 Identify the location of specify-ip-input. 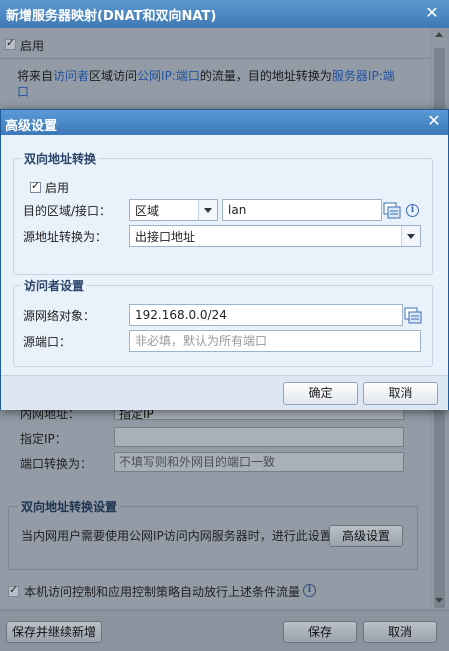
(259, 437).